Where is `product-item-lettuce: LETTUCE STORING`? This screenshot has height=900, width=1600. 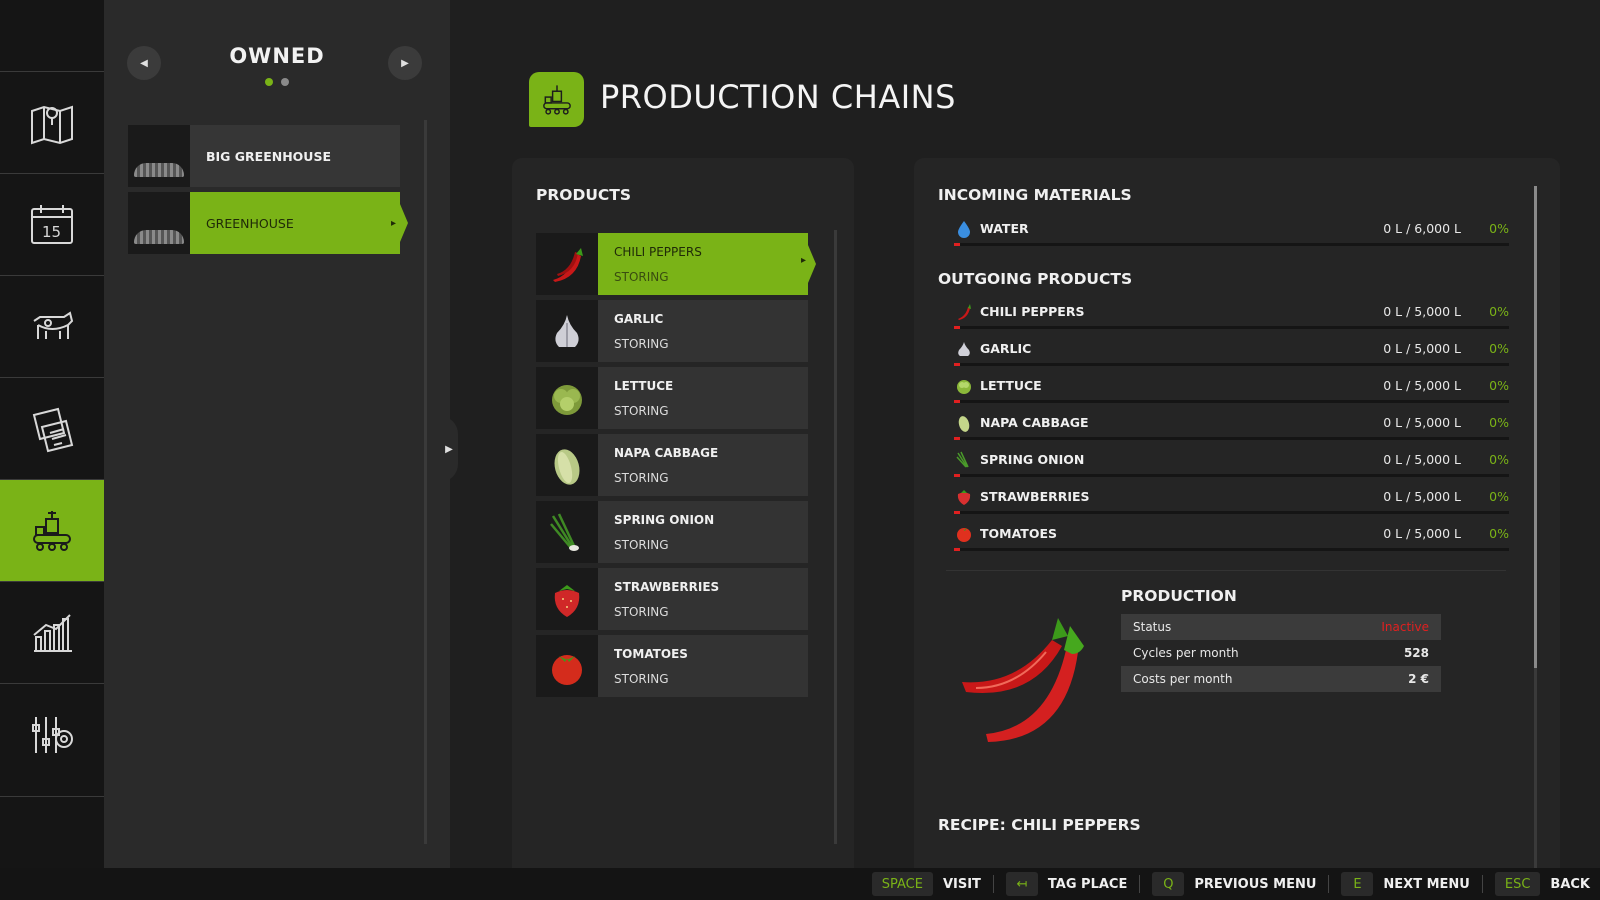 product-item-lettuce: LETTUCE STORING is located at coordinates (672, 398).